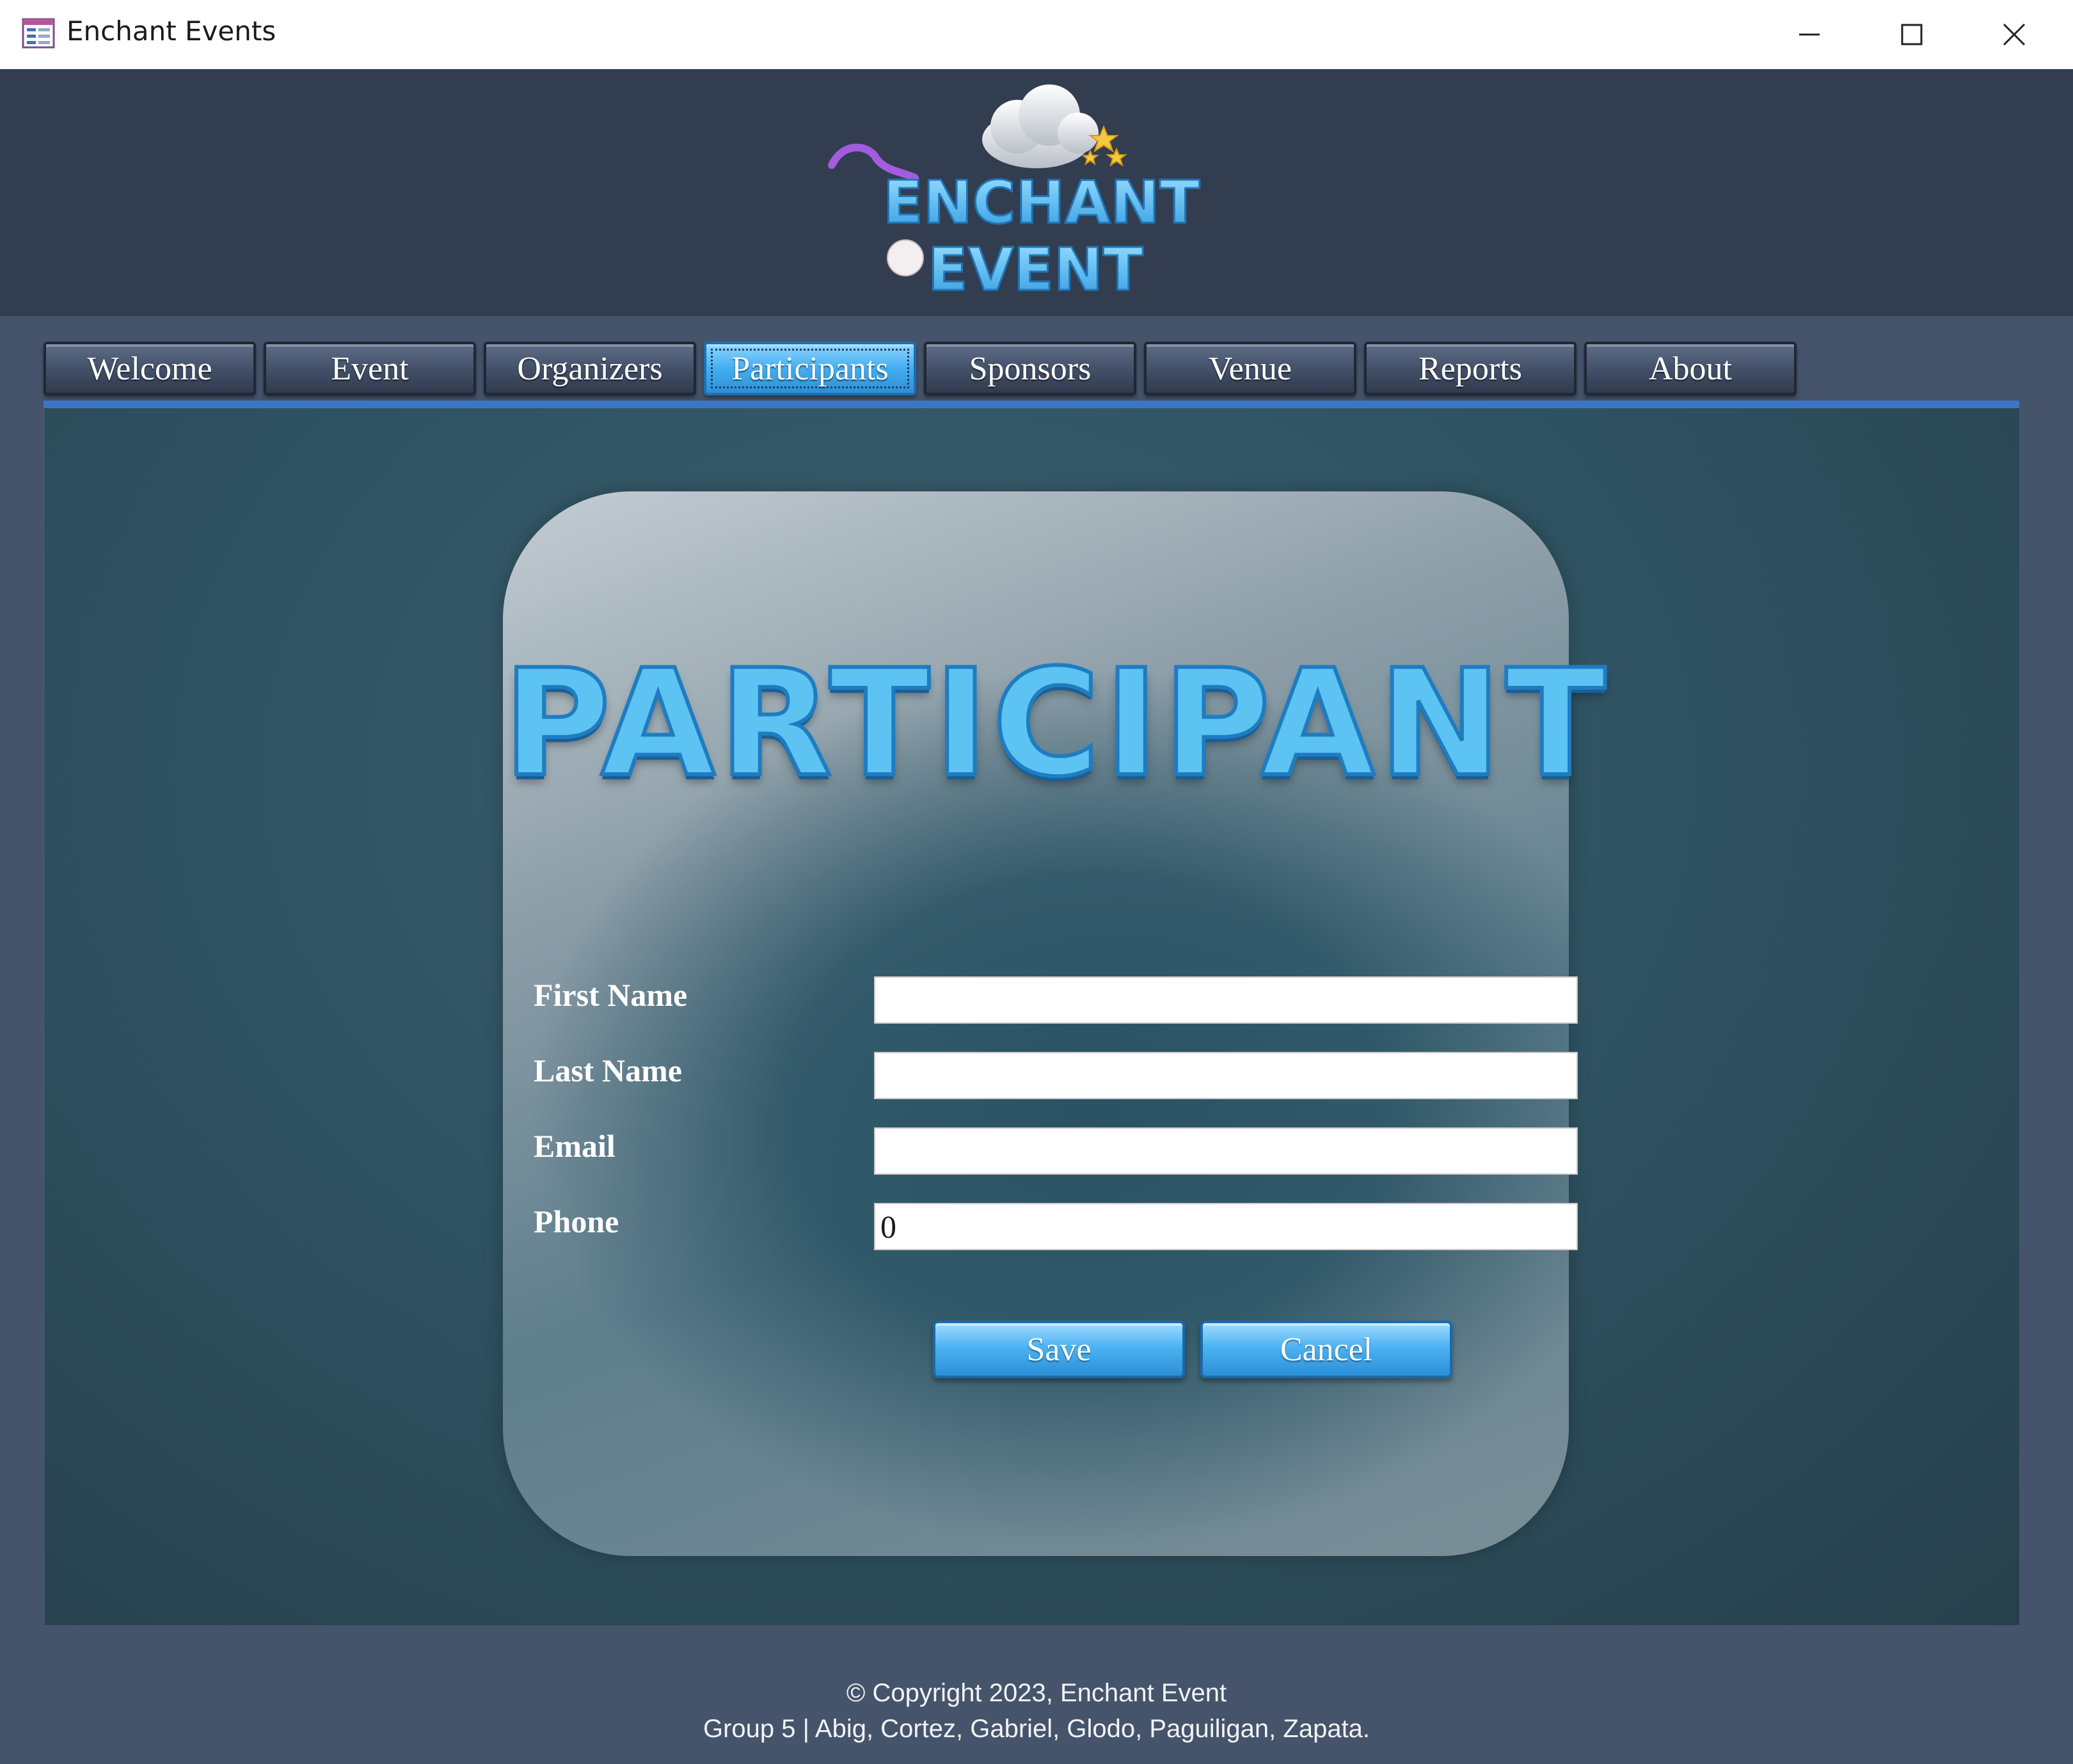  I want to click on tab-participants: Participants, so click(810, 368).